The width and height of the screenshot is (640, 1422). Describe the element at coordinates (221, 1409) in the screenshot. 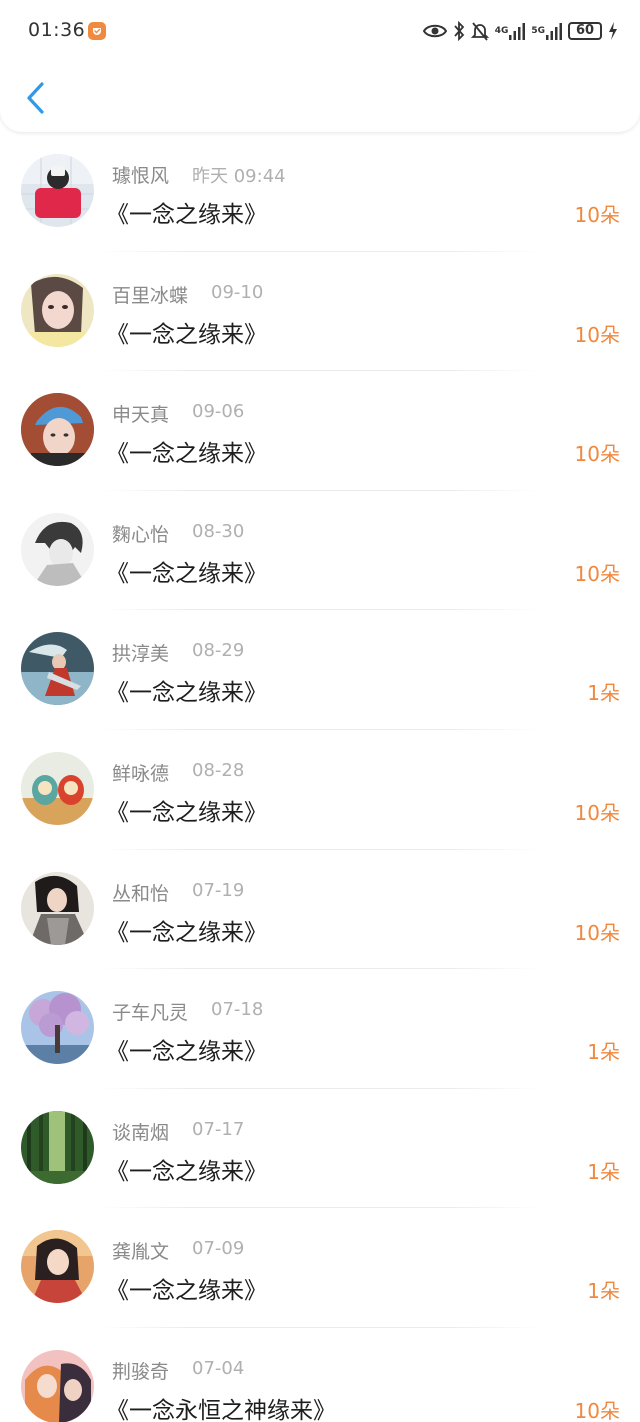

I see `book-title: 《一念永恒之神缘来》` at that location.